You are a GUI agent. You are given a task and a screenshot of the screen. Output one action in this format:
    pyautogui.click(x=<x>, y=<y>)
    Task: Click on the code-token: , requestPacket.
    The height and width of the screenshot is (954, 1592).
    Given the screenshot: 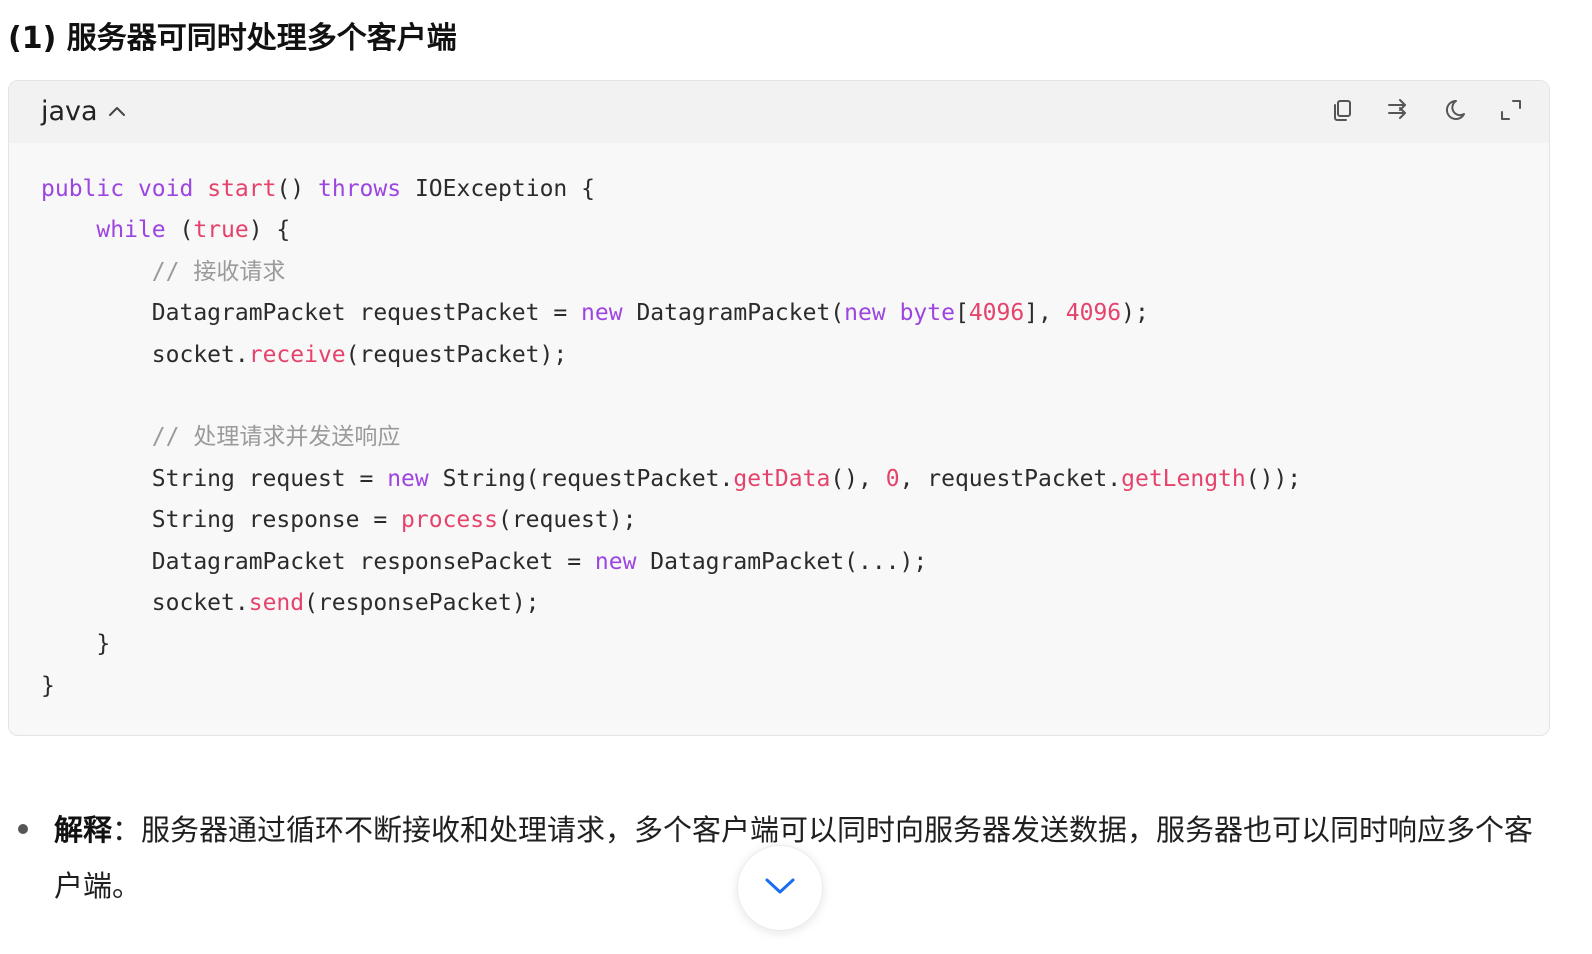 What is the action you would take?
    pyautogui.click(x=1010, y=478)
    